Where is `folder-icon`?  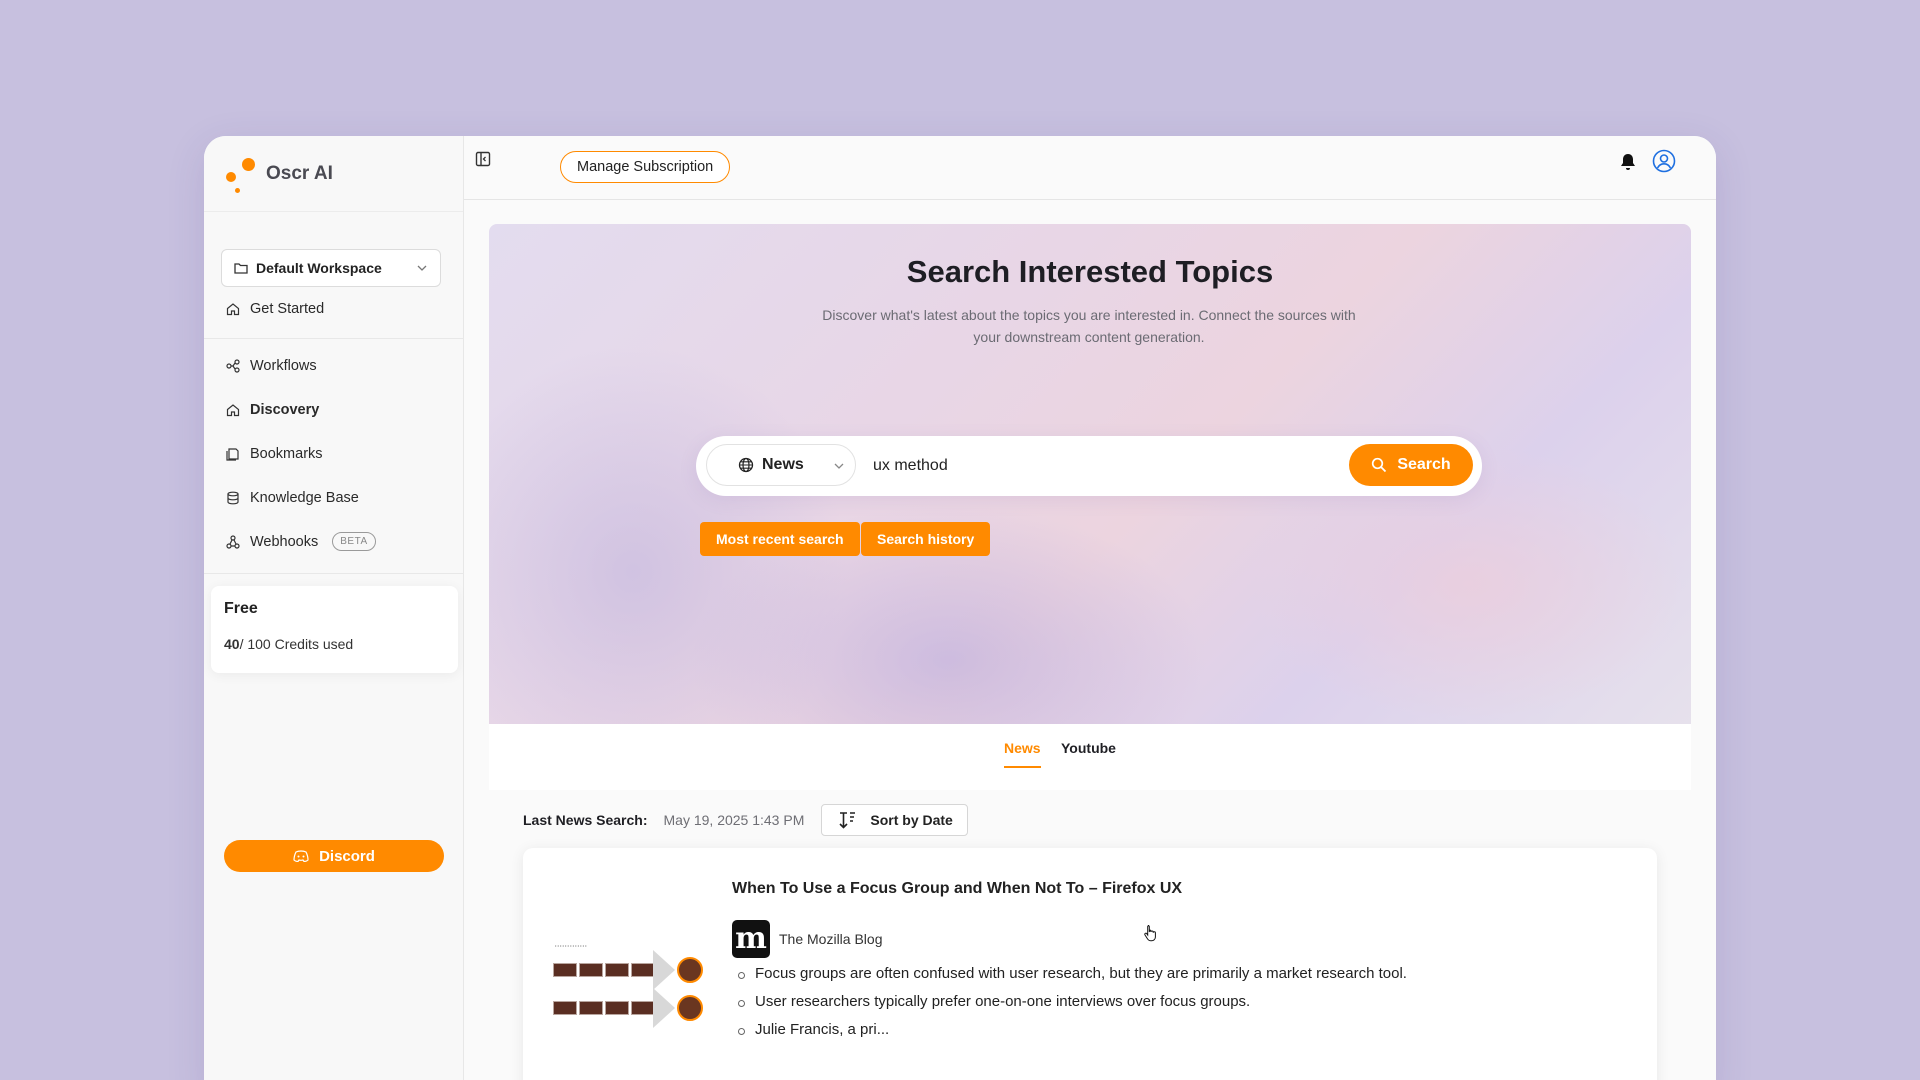
folder-icon is located at coordinates (241, 268).